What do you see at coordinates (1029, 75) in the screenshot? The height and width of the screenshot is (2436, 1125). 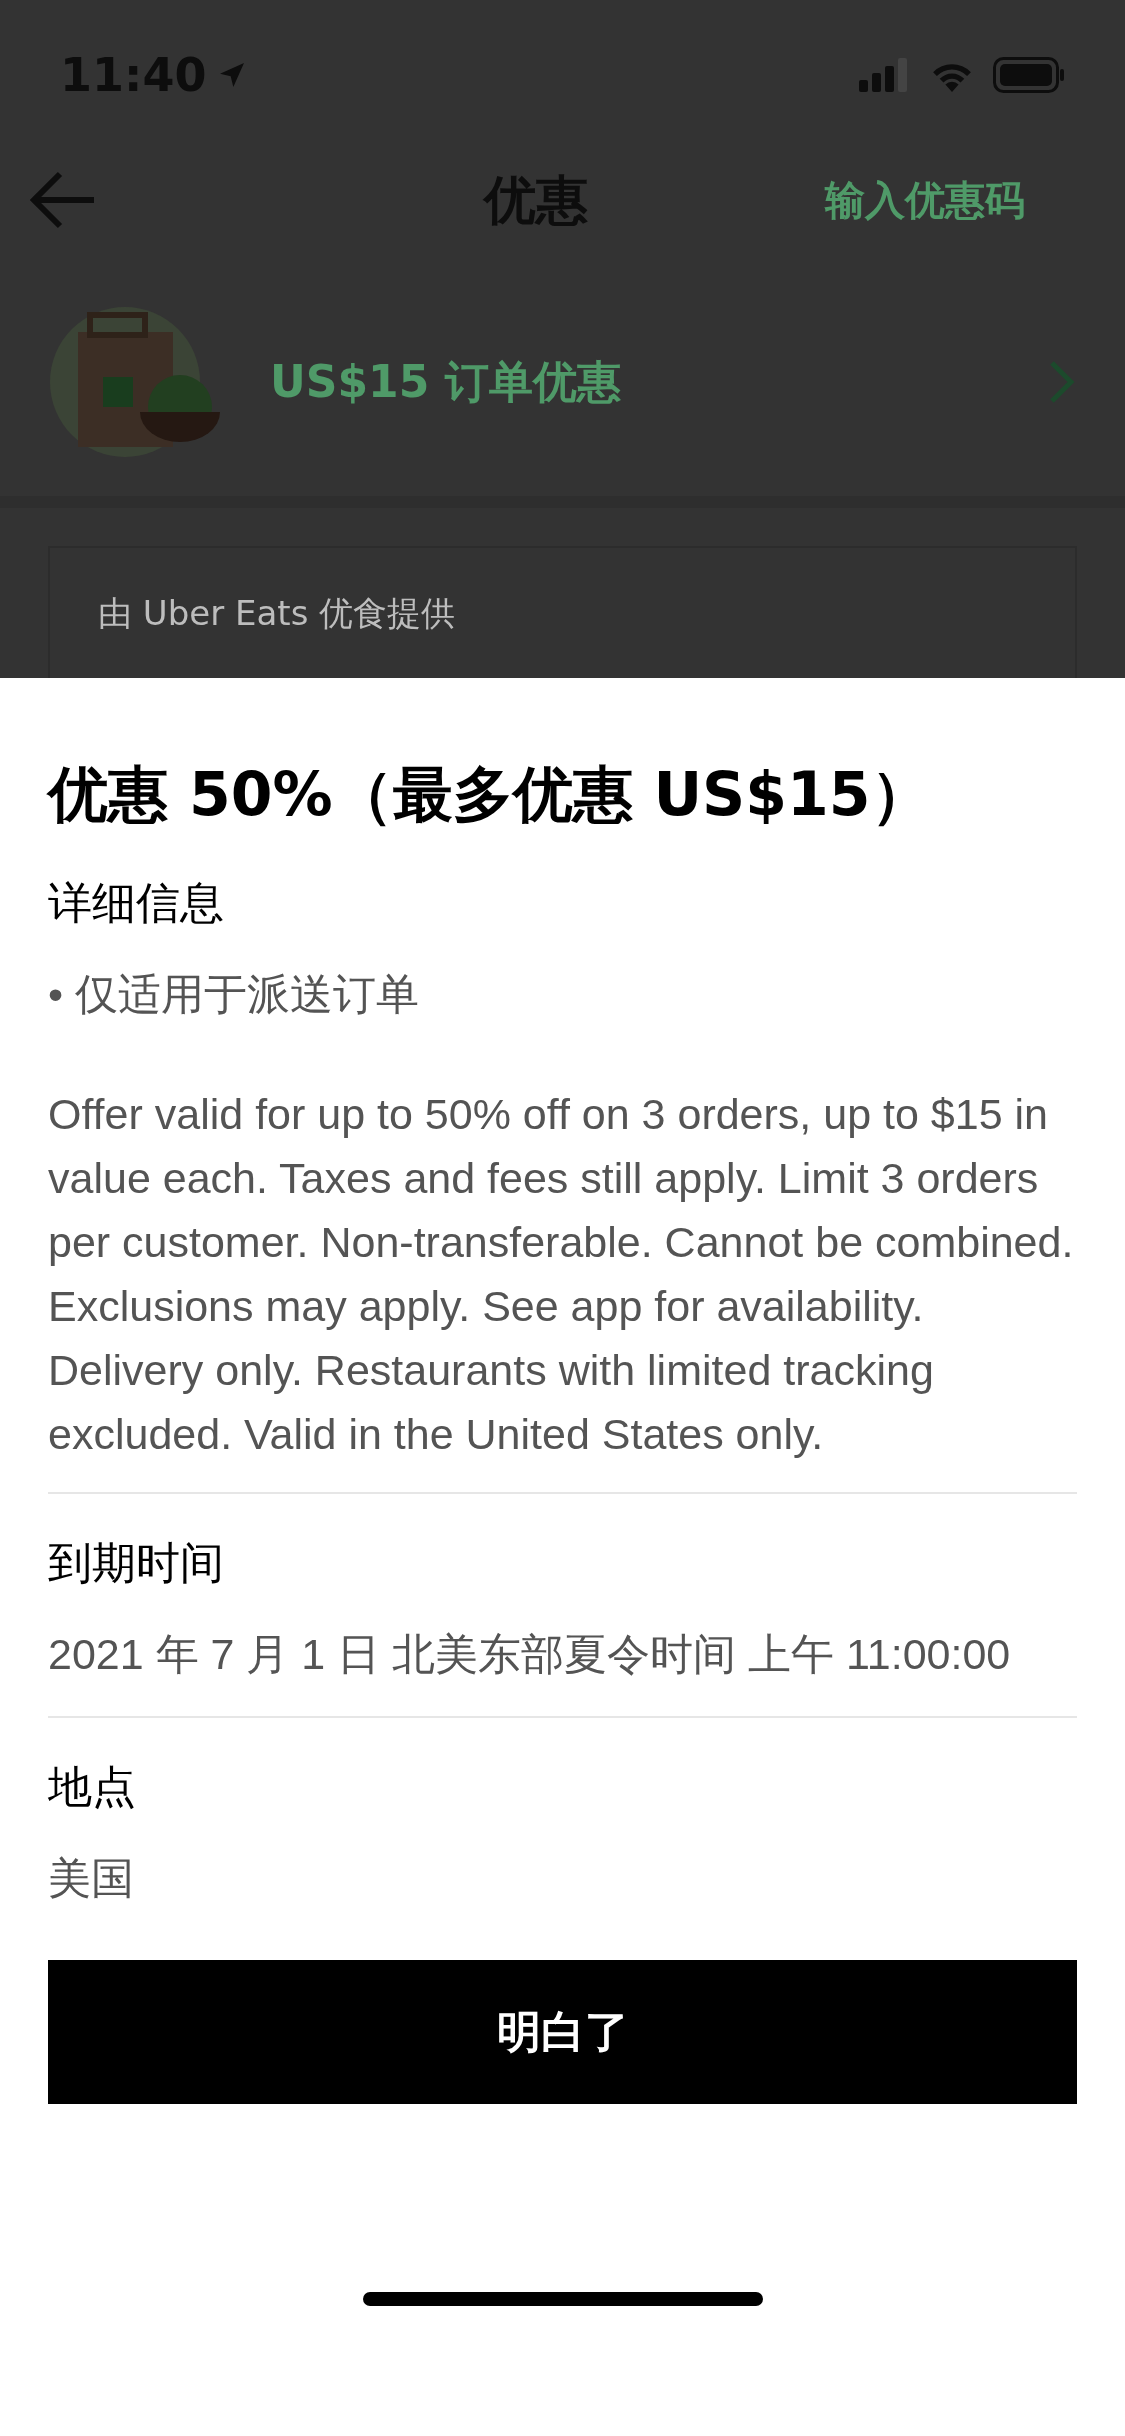 I see `battery-icon` at bounding box center [1029, 75].